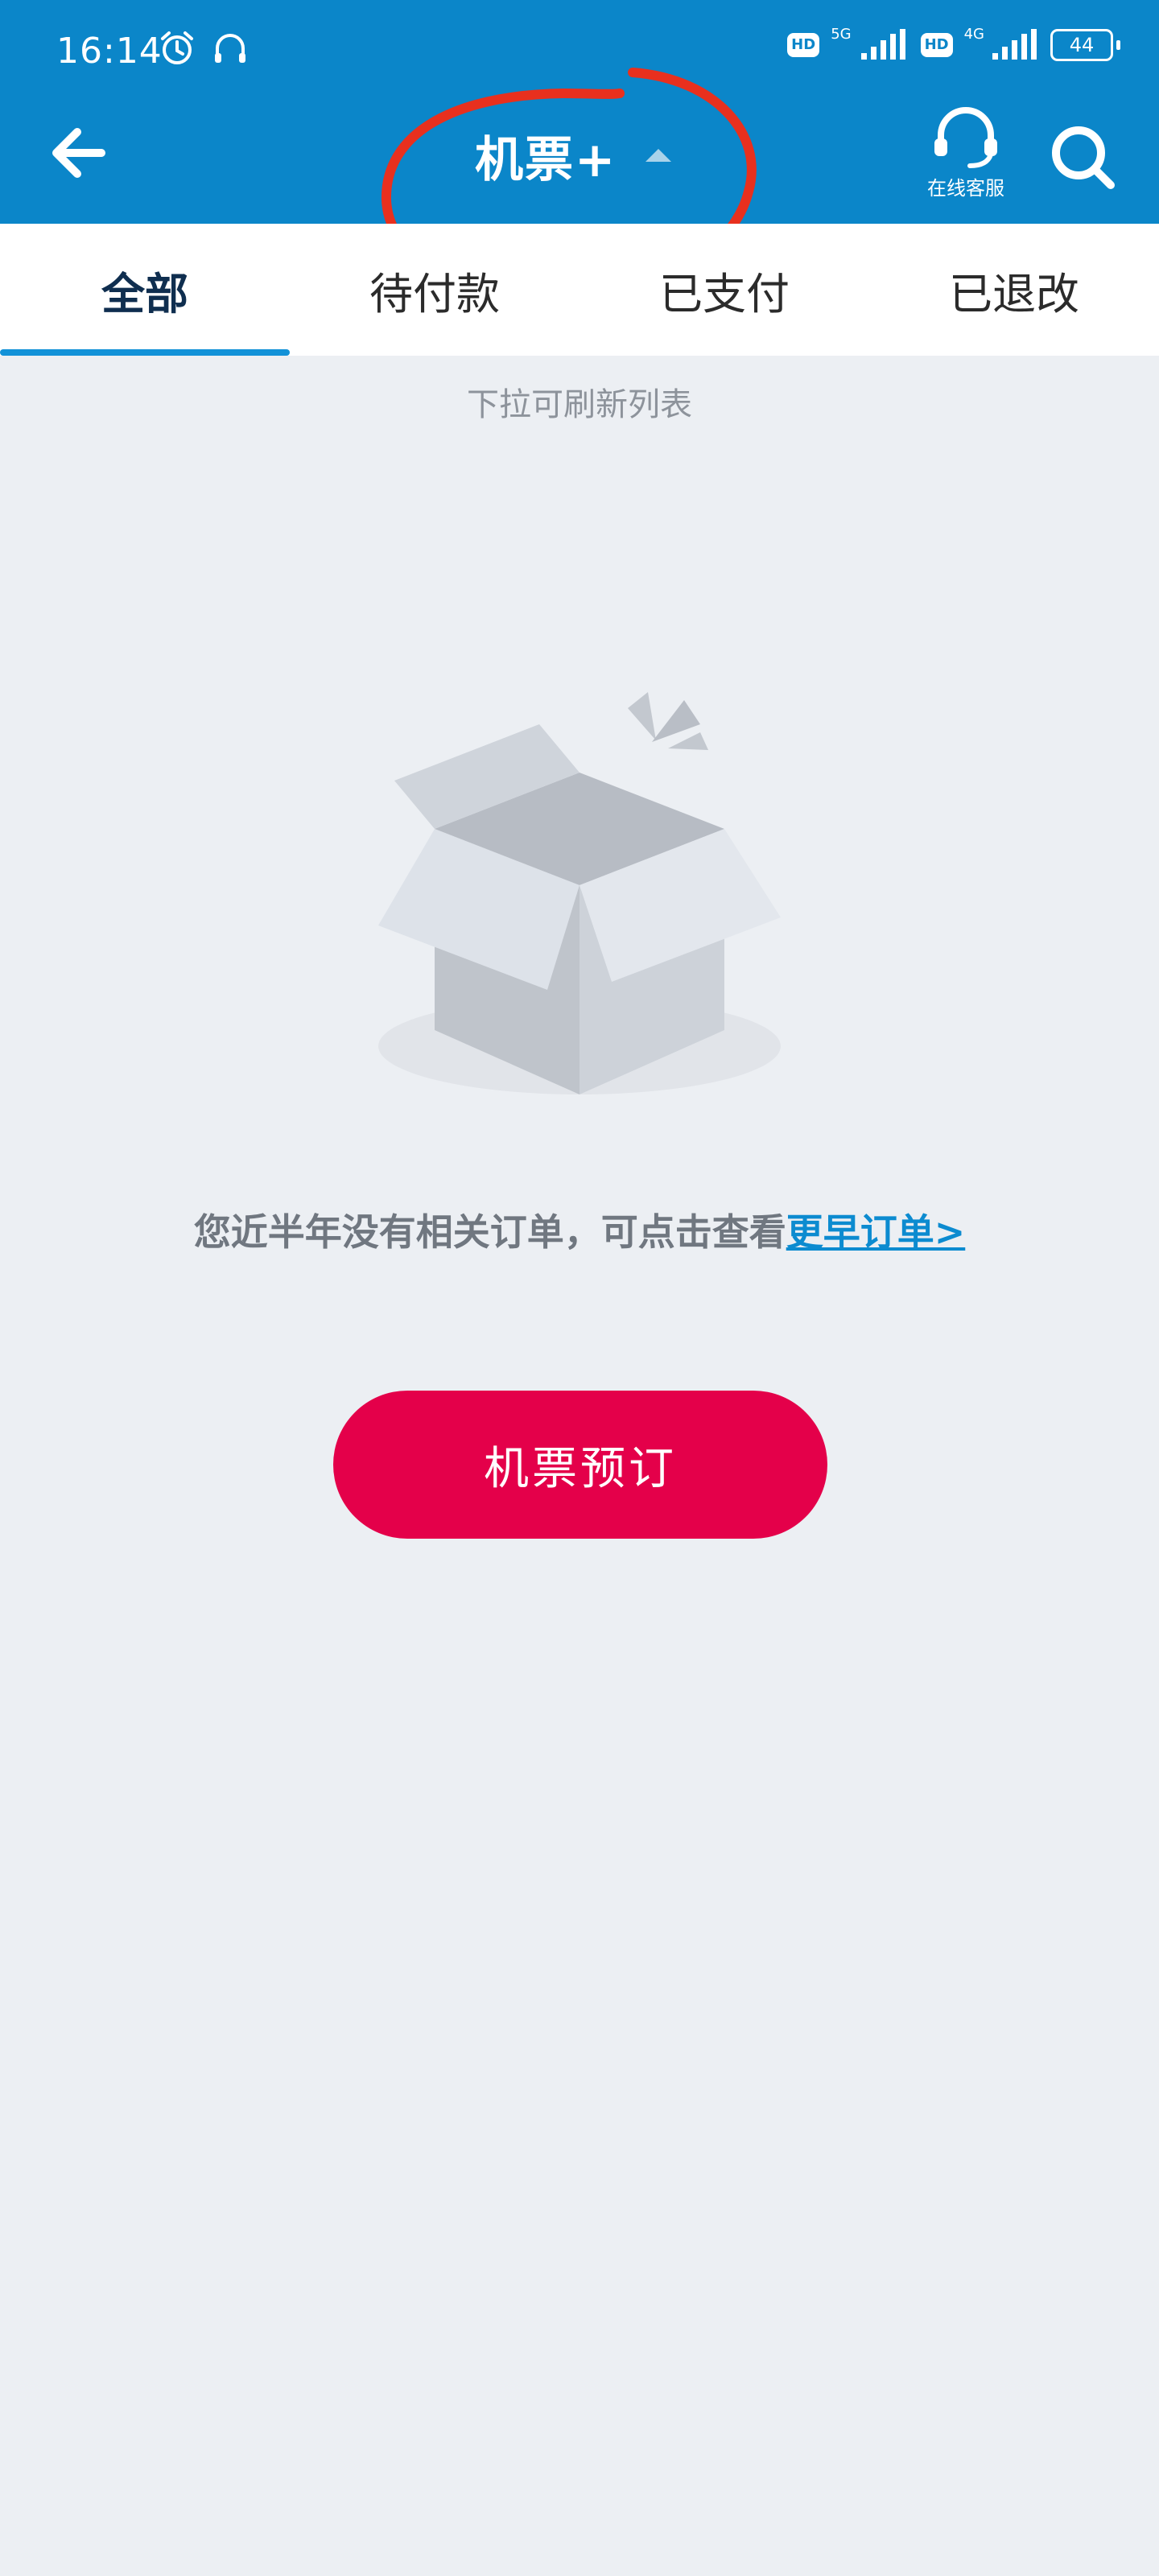 Image resolution: width=1159 pixels, height=2576 pixels. I want to click on search-icon, so click(1082, 157).